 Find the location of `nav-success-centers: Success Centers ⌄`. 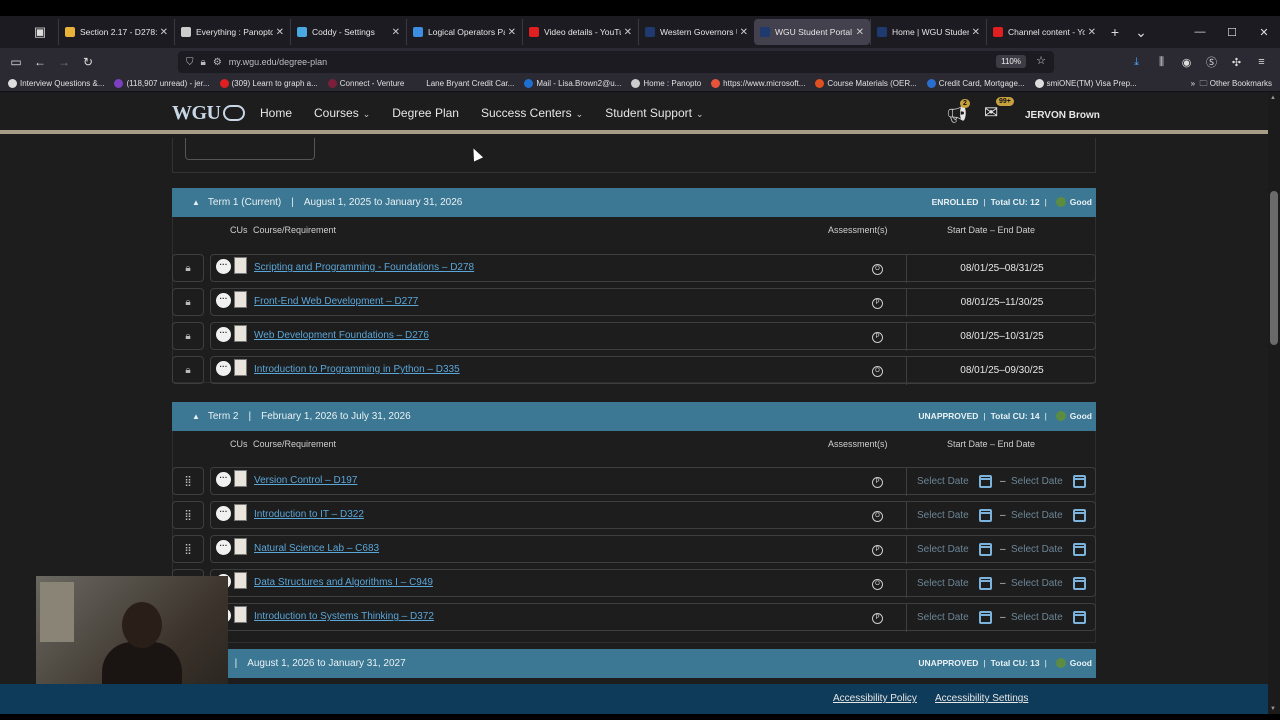

nav-success-centers: Success Centers ⌄ is located at coordinates (532, 113).